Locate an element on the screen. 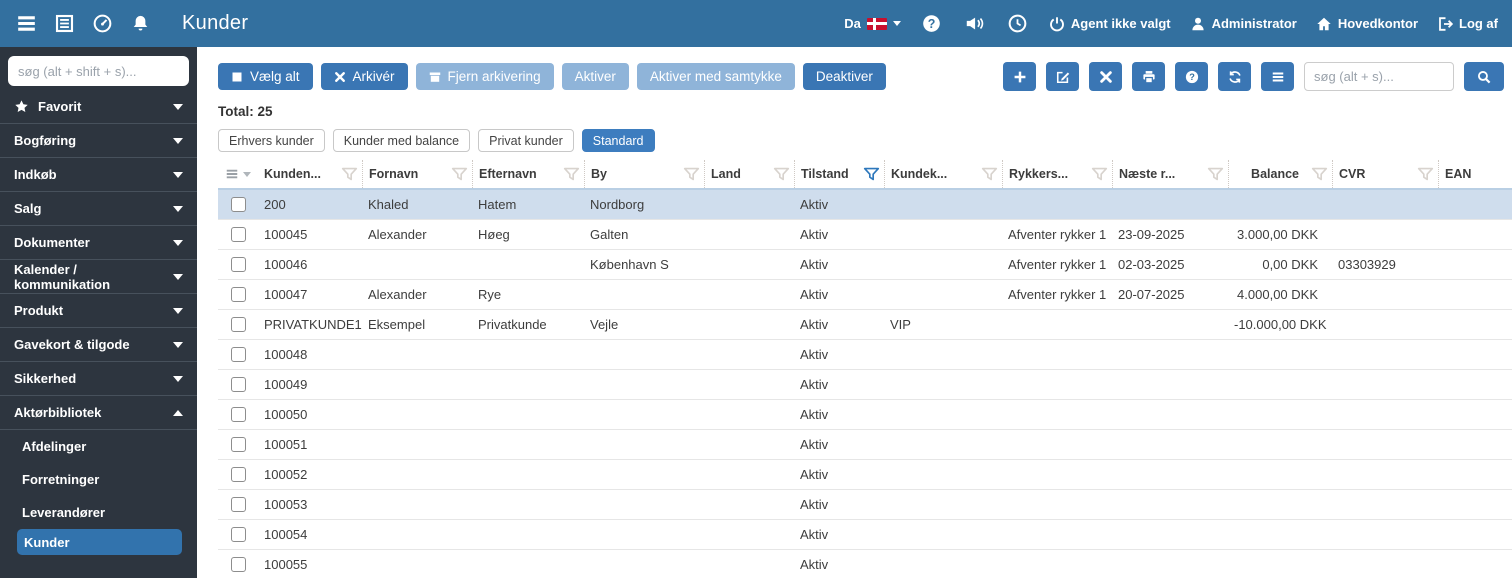 This screenshot has height=578, width=1512. clock-button is located at coordinates (1018, 24).